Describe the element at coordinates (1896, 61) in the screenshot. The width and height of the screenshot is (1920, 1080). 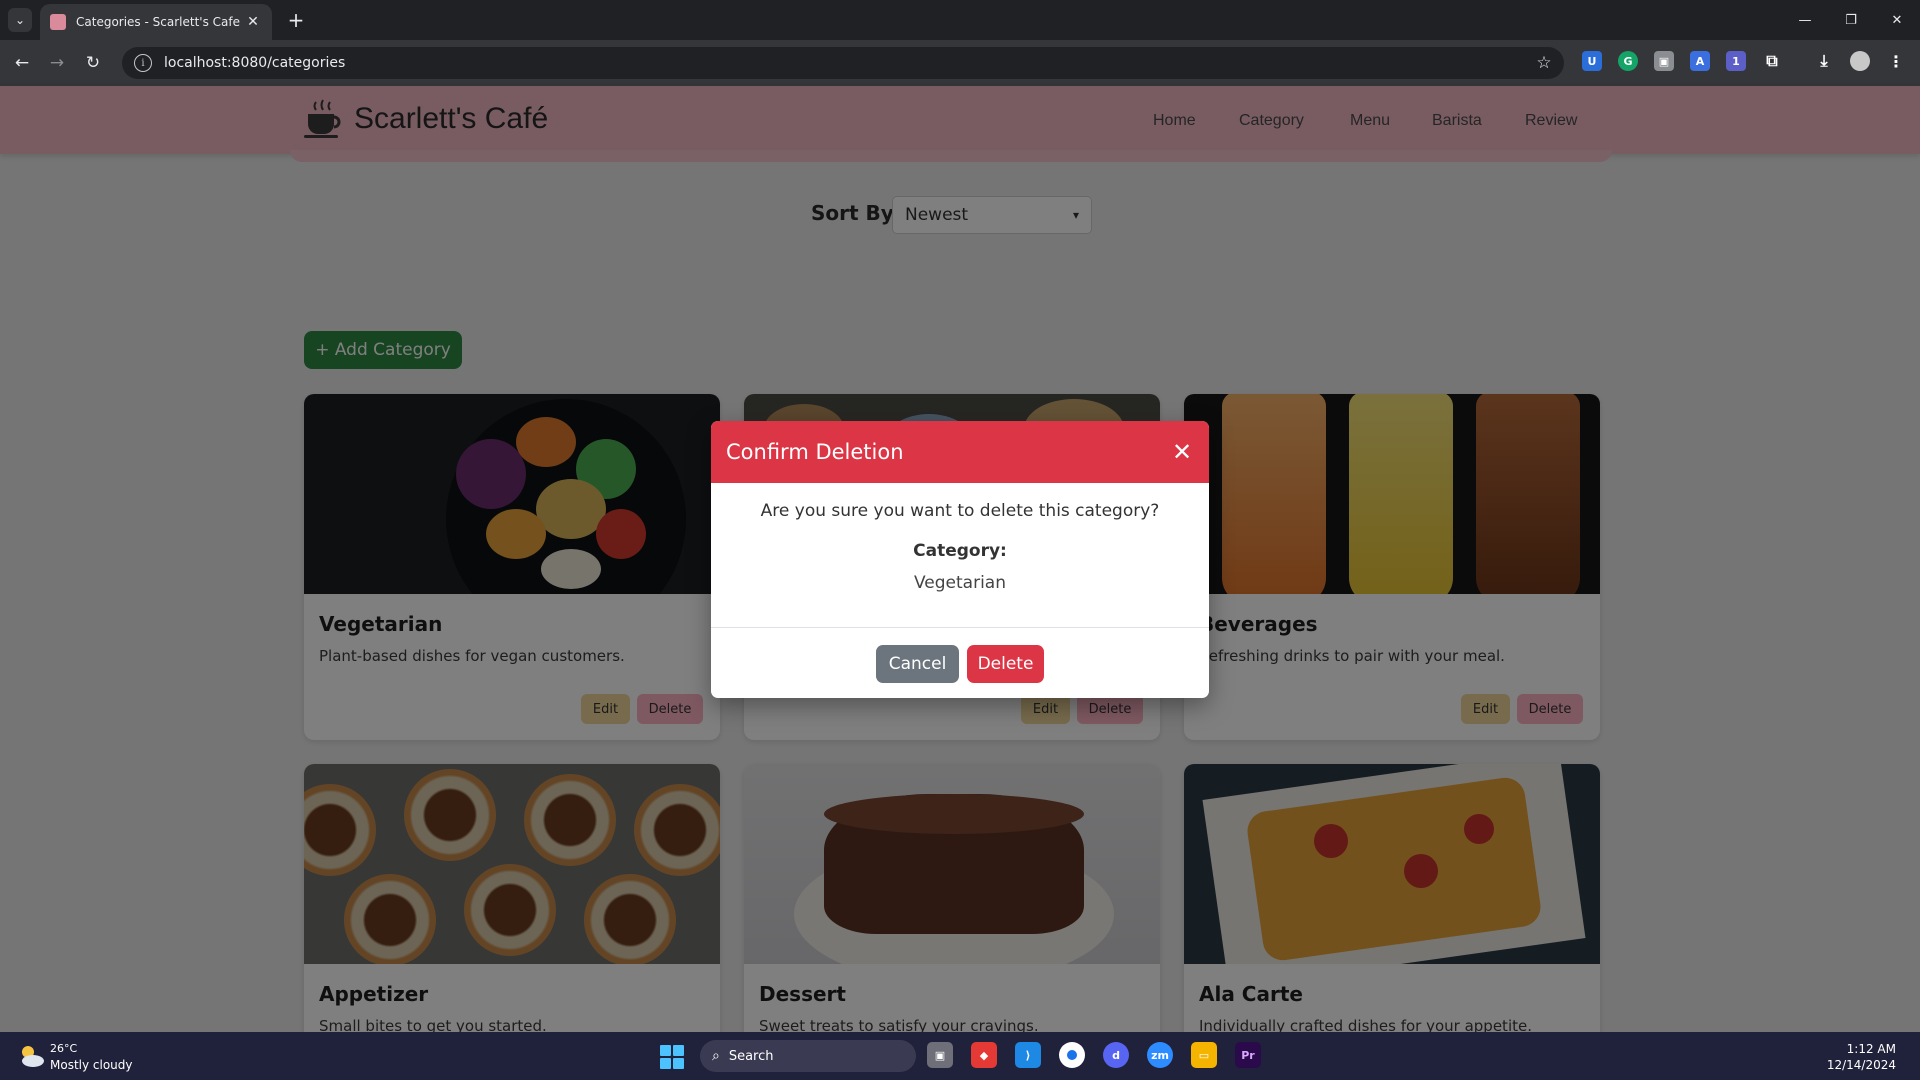
I see `browser-menu-icon: ⋮` at that location.